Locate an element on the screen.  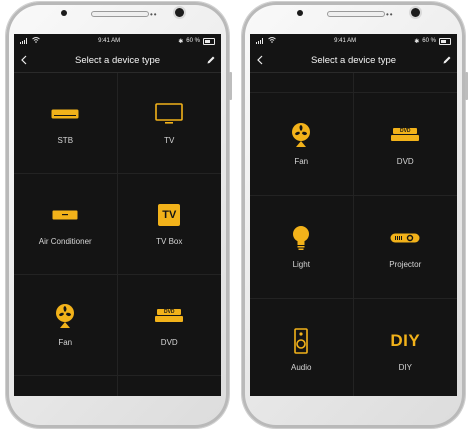
speaker-icon is located at coordinates (301, 341).